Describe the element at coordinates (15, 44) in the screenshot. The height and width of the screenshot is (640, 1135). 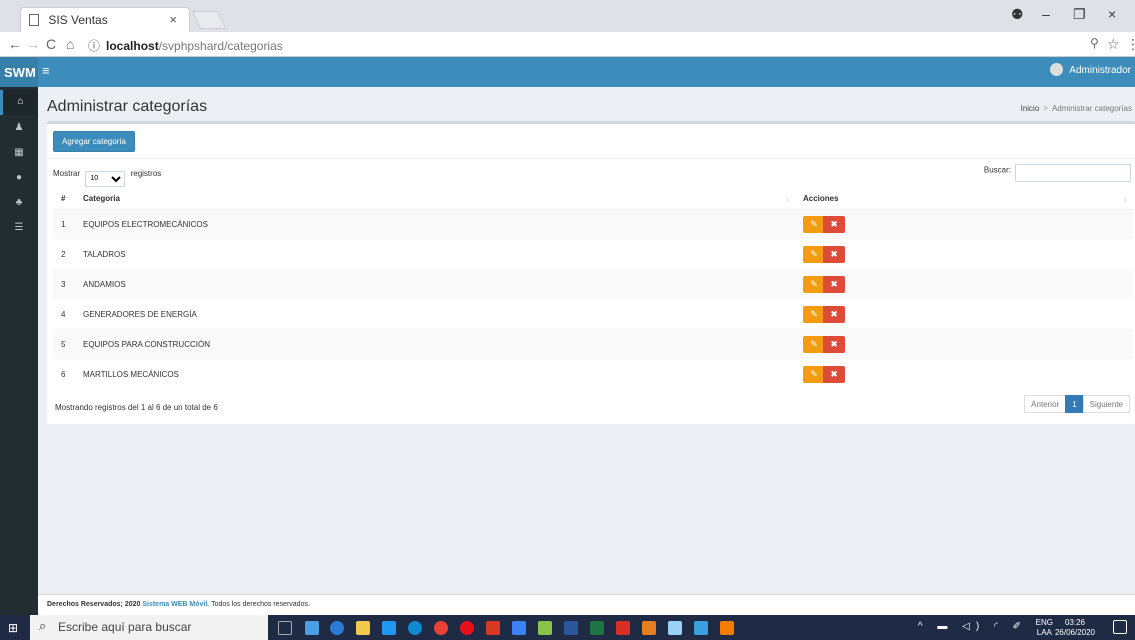
I see `back-icon: ←` at that location.